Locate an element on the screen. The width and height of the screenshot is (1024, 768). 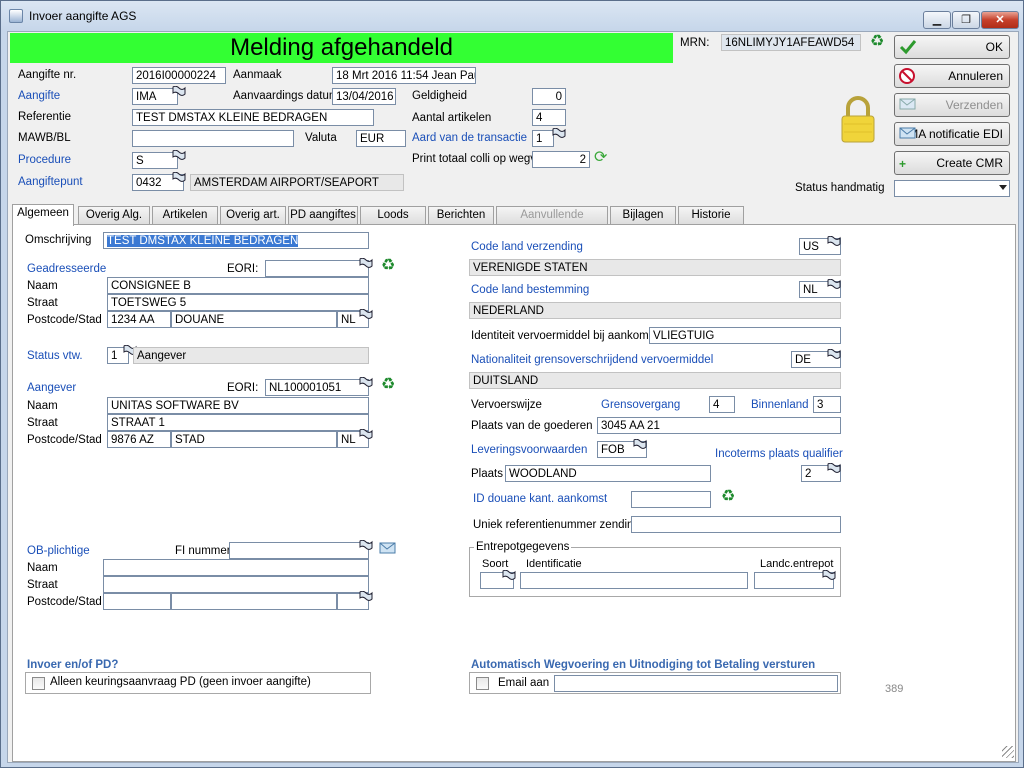
geadresseerde-postcode-label: Postcode/Stad is located at coordinates (64, 320).